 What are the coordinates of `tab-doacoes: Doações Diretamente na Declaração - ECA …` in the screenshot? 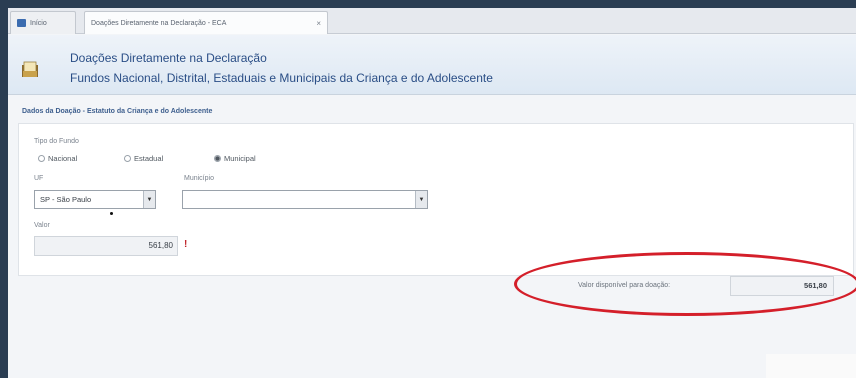 It's located at (206, 22).